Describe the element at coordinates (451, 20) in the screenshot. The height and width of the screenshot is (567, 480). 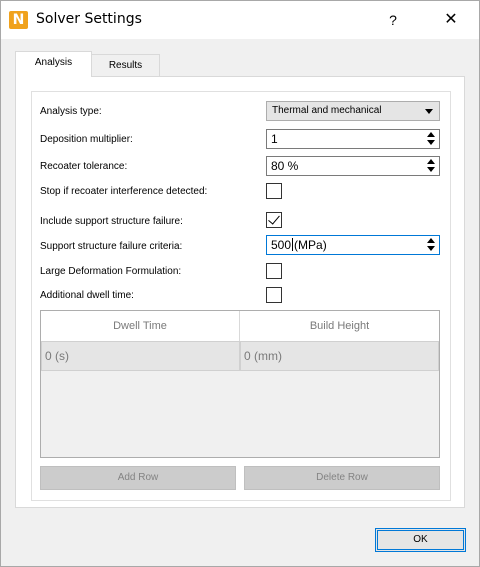
I see `close-button: ✕` at that location.